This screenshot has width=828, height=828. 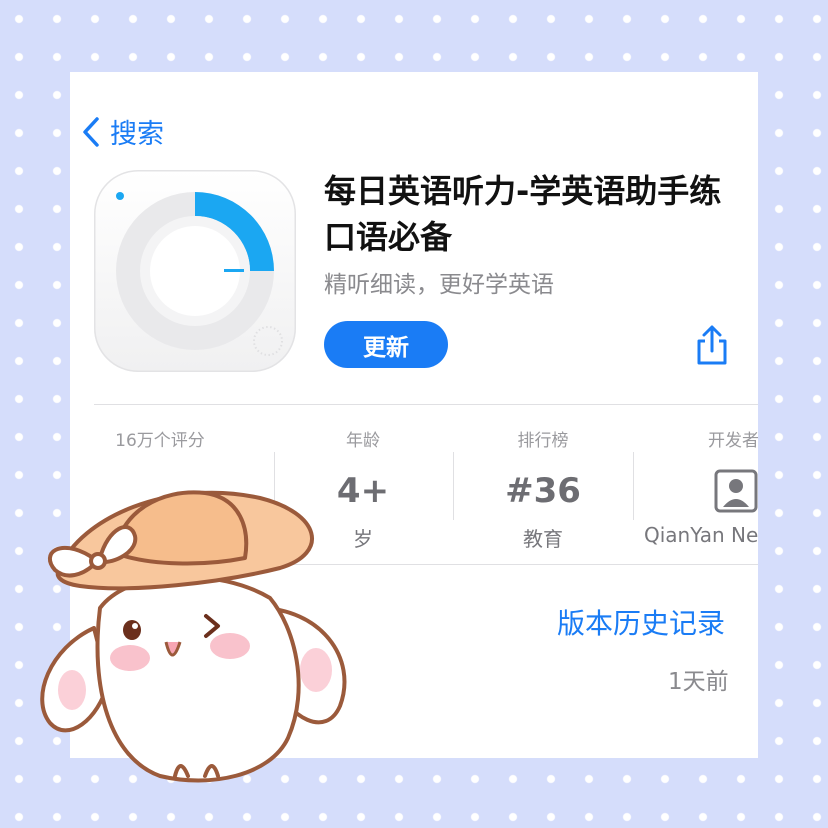 What do you see at coordinates (698, 682) in the screenshot?
I see `version-history-time: 1天前` at bounding box center [698, 682].